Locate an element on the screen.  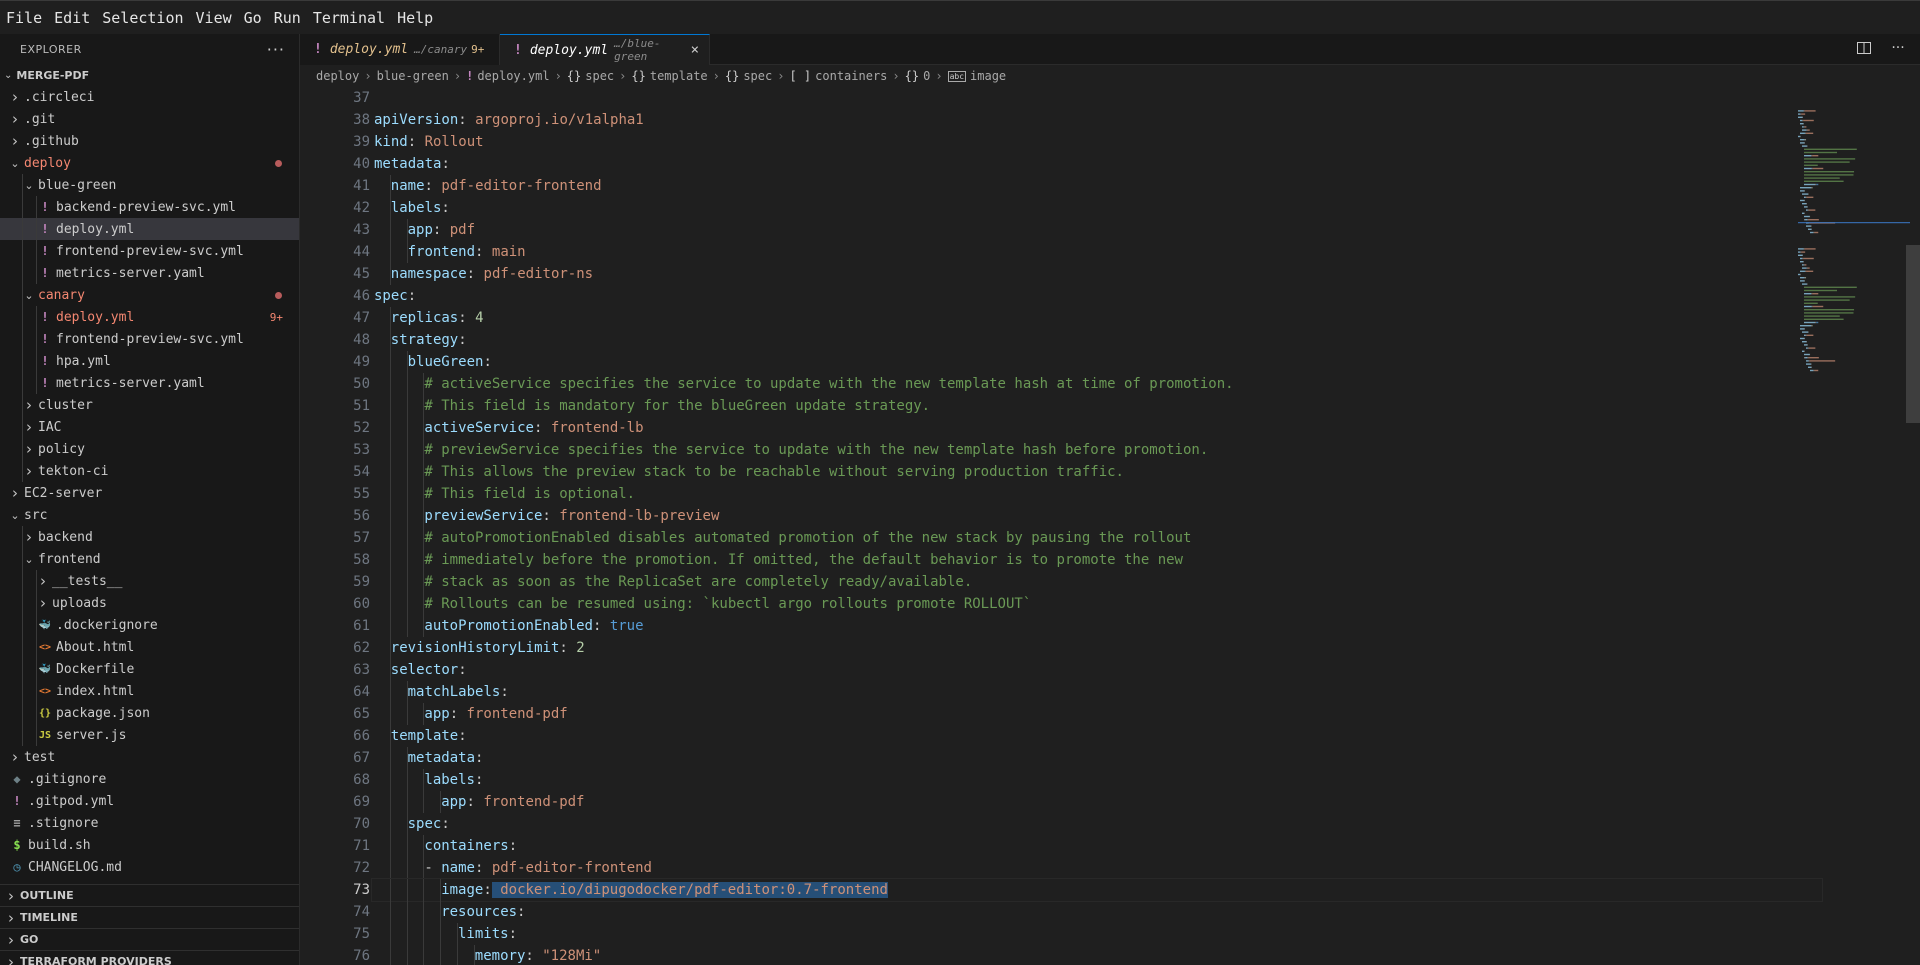
code-line: resources: is located at coordinates (1097, 912).